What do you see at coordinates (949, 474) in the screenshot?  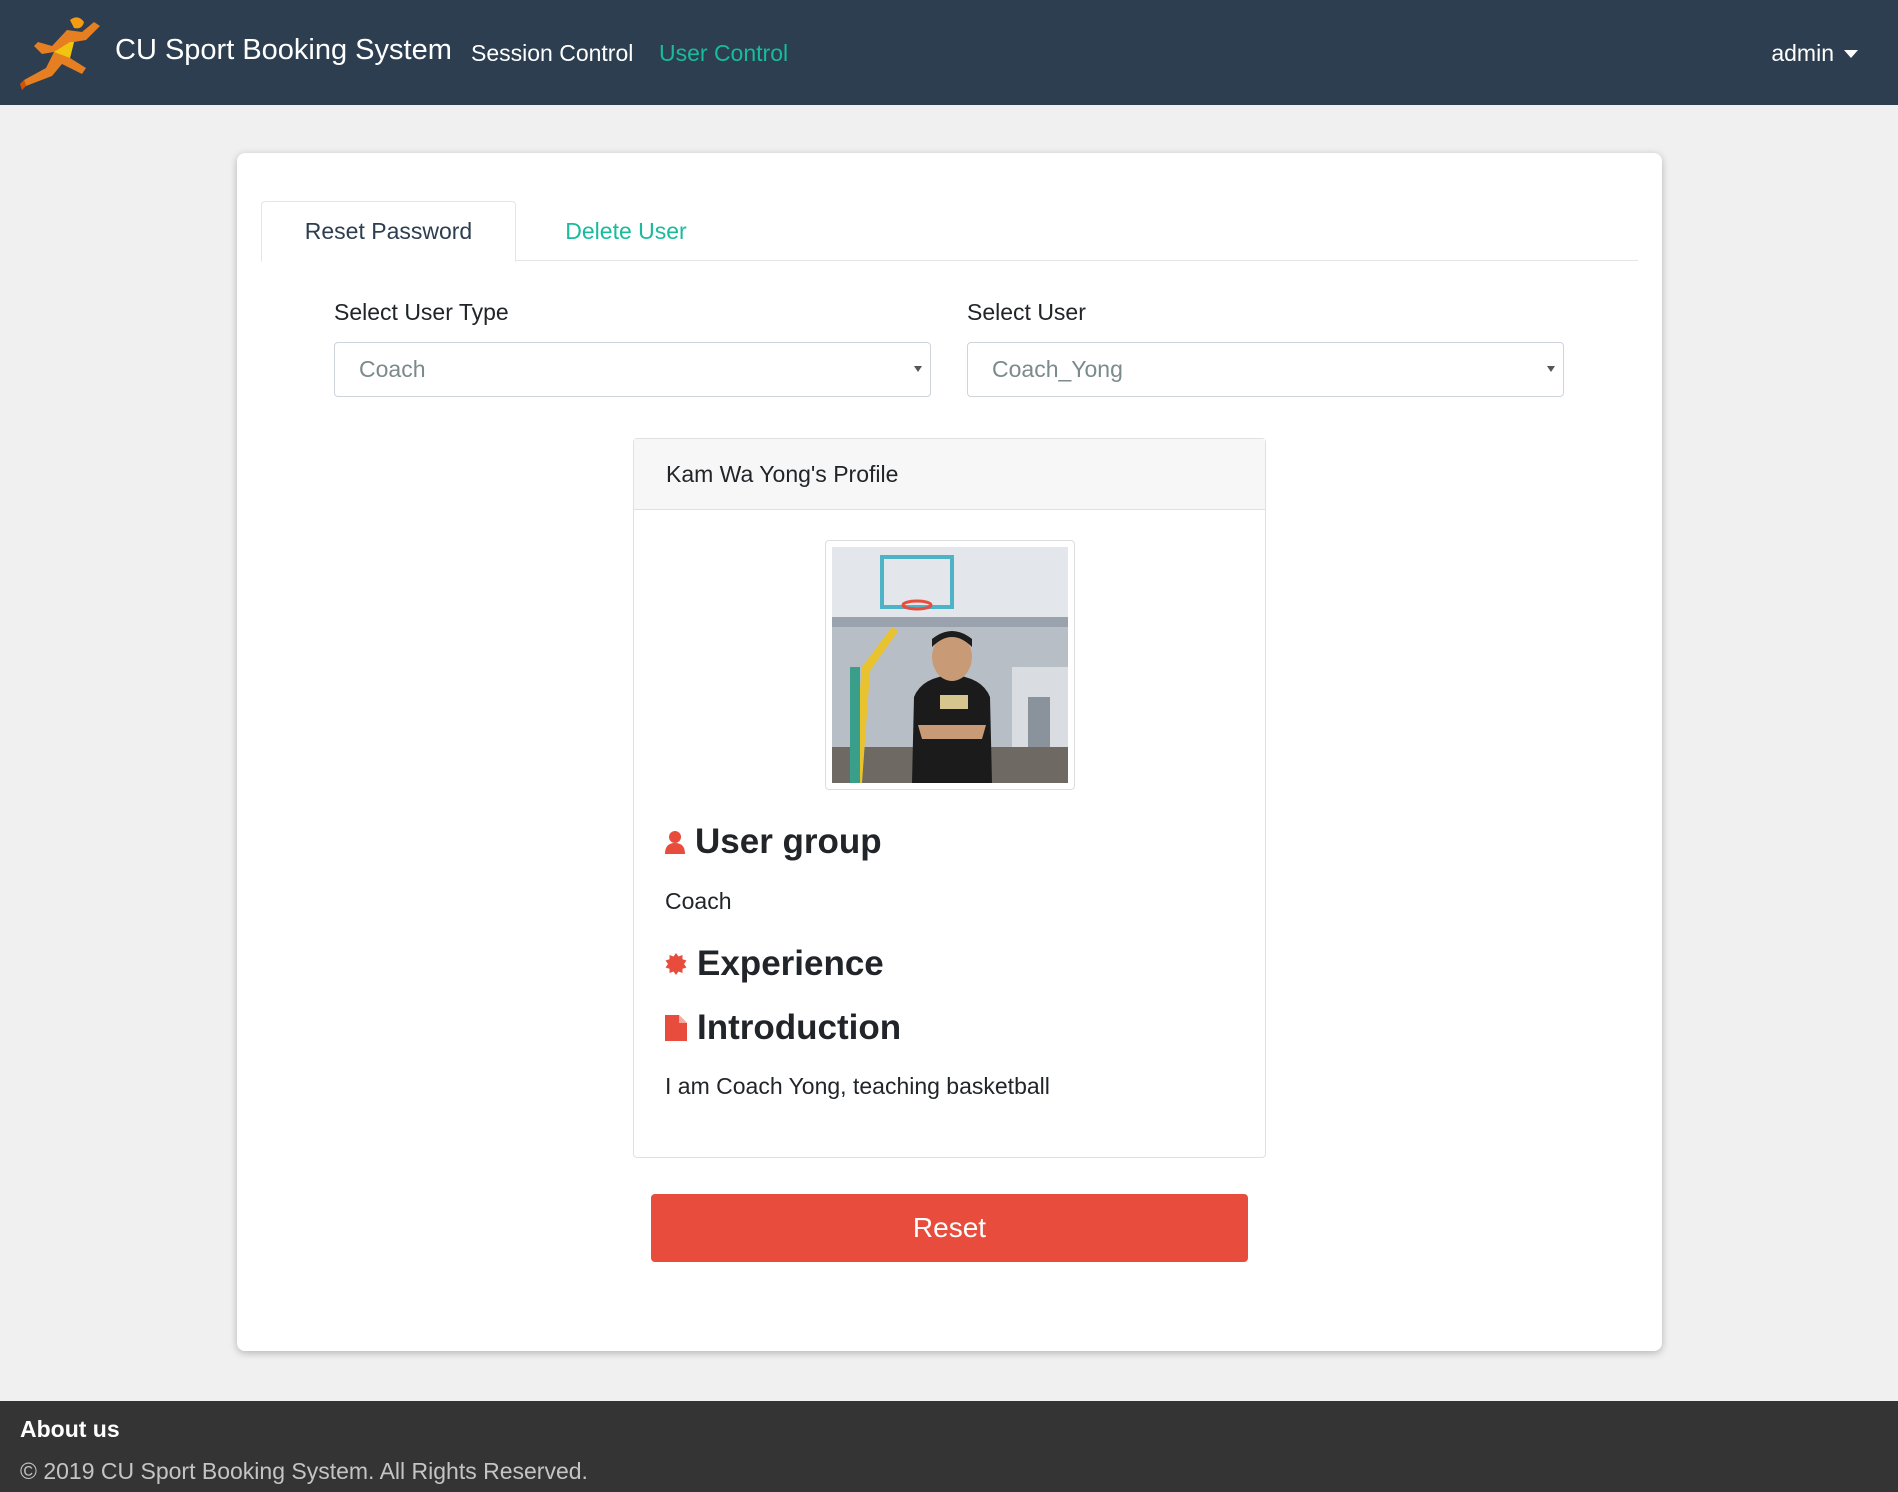 I see `profile-header: Kam Wa Yong's Profile` at bounding box center [949, 474].